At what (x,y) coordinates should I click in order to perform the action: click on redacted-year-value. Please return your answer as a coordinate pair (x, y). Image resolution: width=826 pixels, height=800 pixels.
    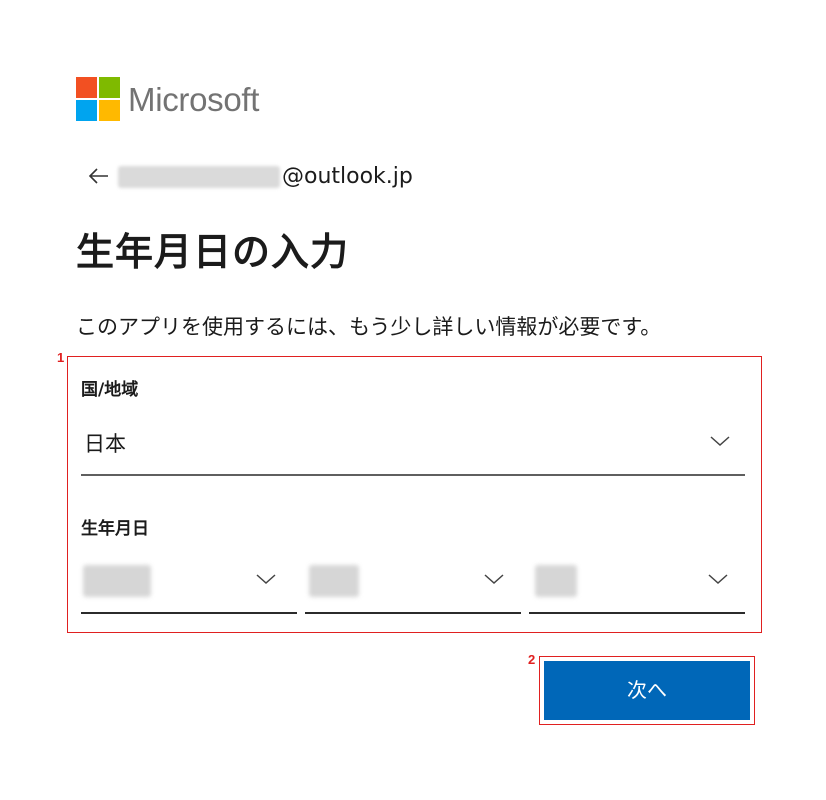
    Looking at the image, I should click on (117, 581).